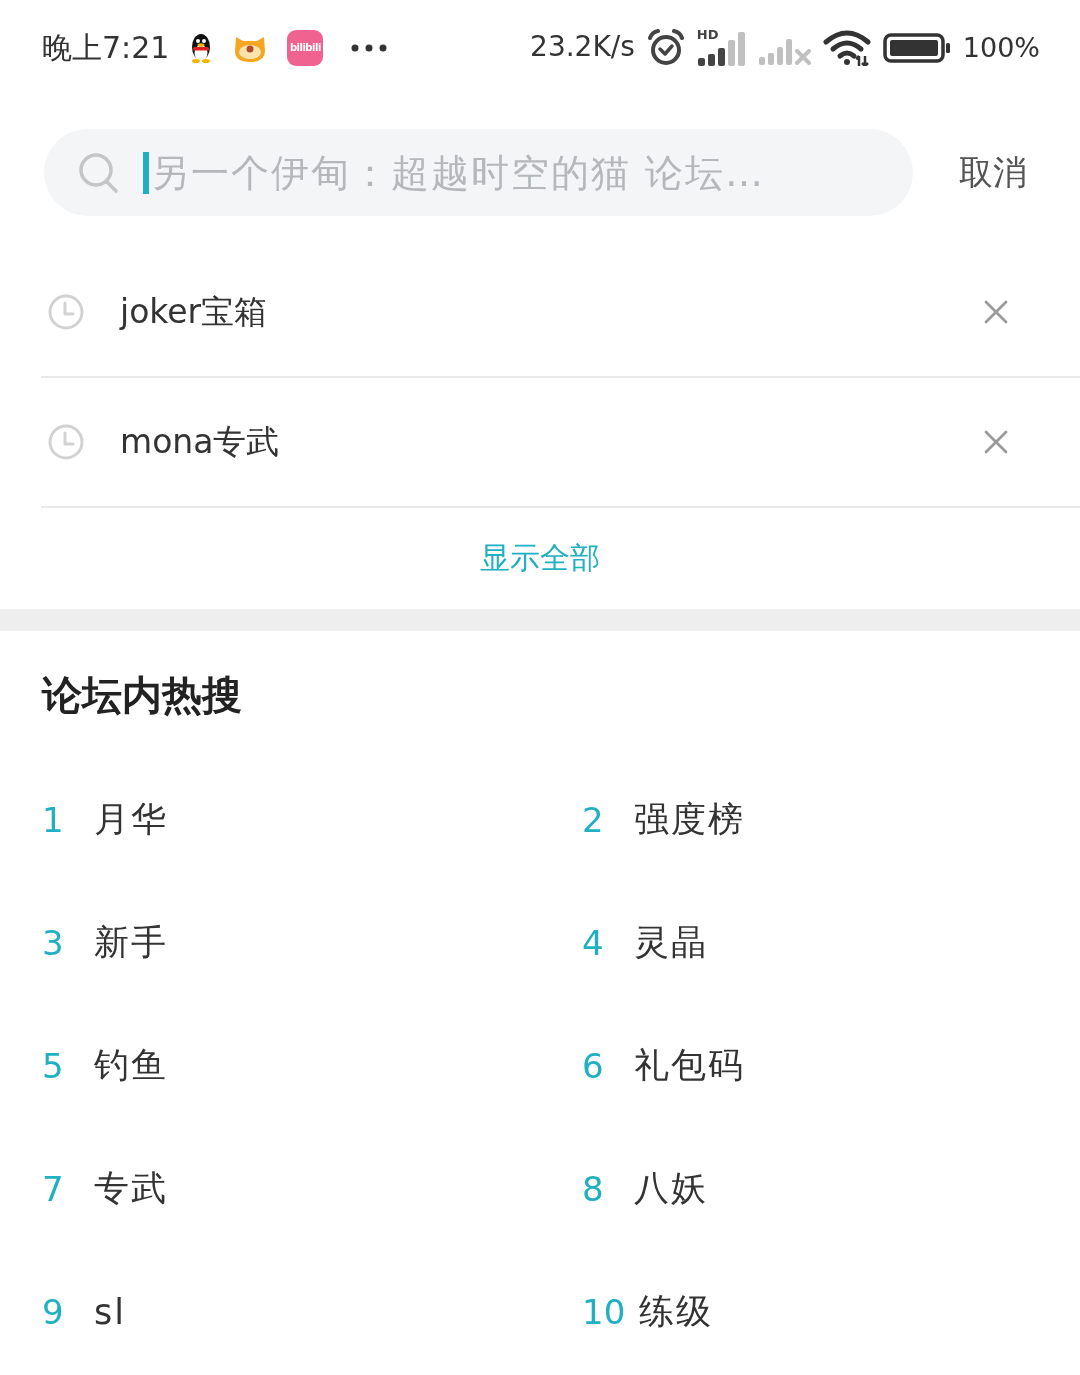 Image resolution: width=1080 pixels, height=1375 pixels. Describe the element at coordinates (689, 819) in the screenshot. I see `hot-search-link: 强度榜` at that location.